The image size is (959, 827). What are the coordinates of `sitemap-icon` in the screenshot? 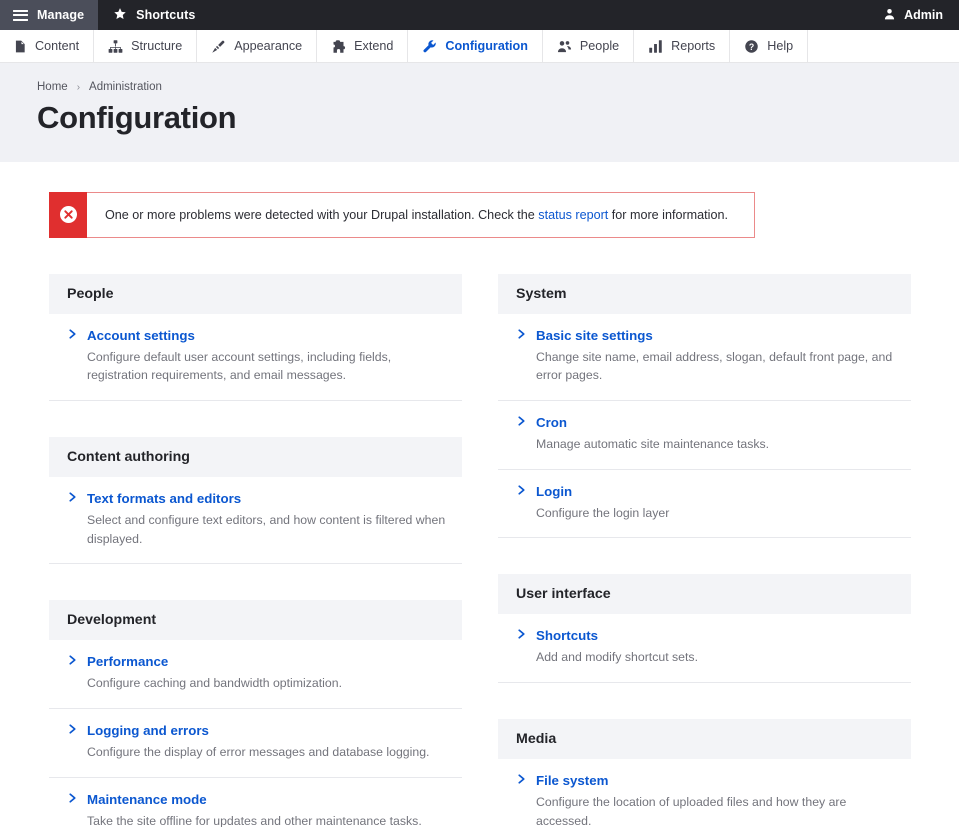 It's located at (115, 46).